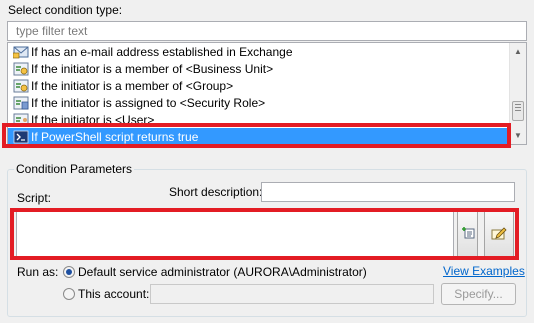 This screenshot has width=534, height=323. I want to click on scroll-down-arrow-icon: ▼, so click(518, 135).